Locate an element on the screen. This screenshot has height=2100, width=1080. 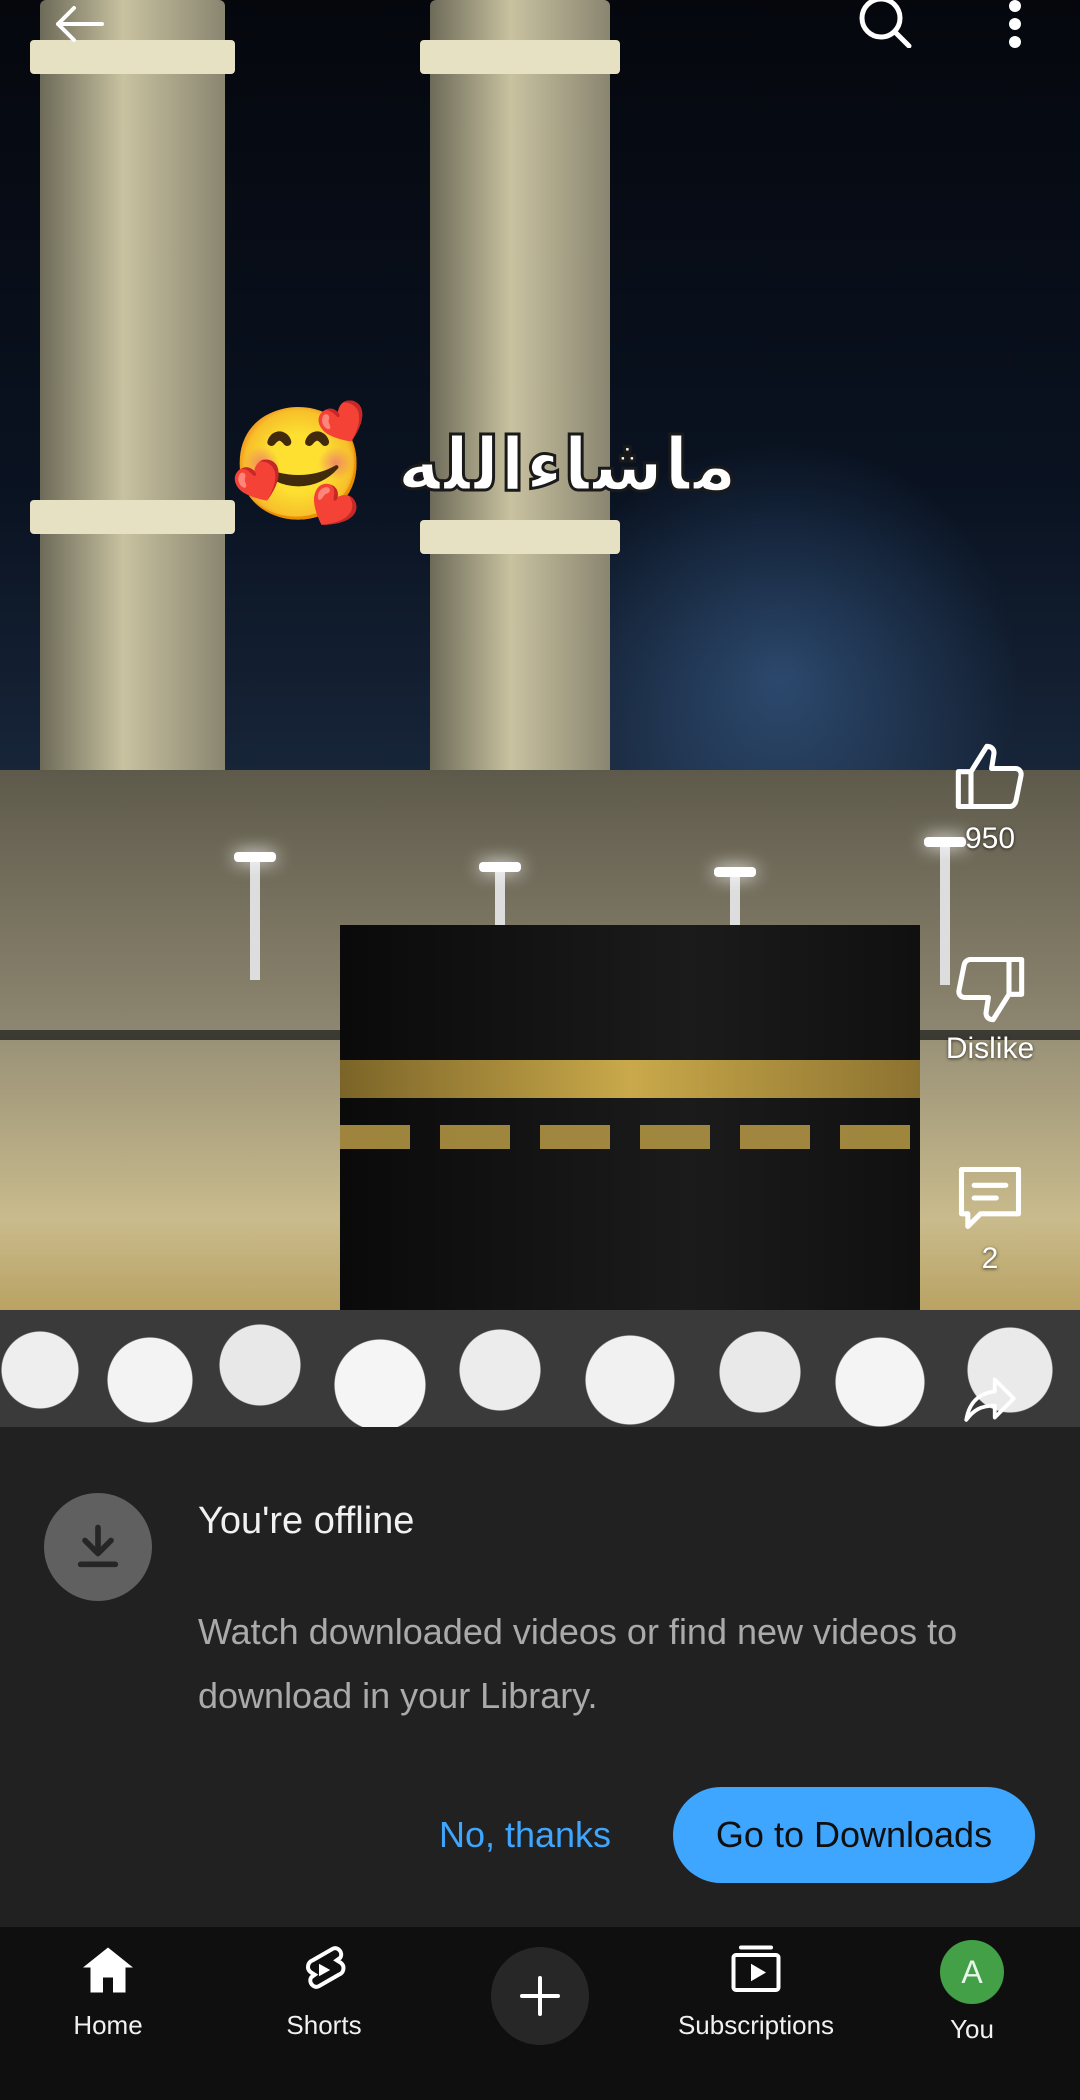
subscriptions-icon is located at coordinates (756, 1968).